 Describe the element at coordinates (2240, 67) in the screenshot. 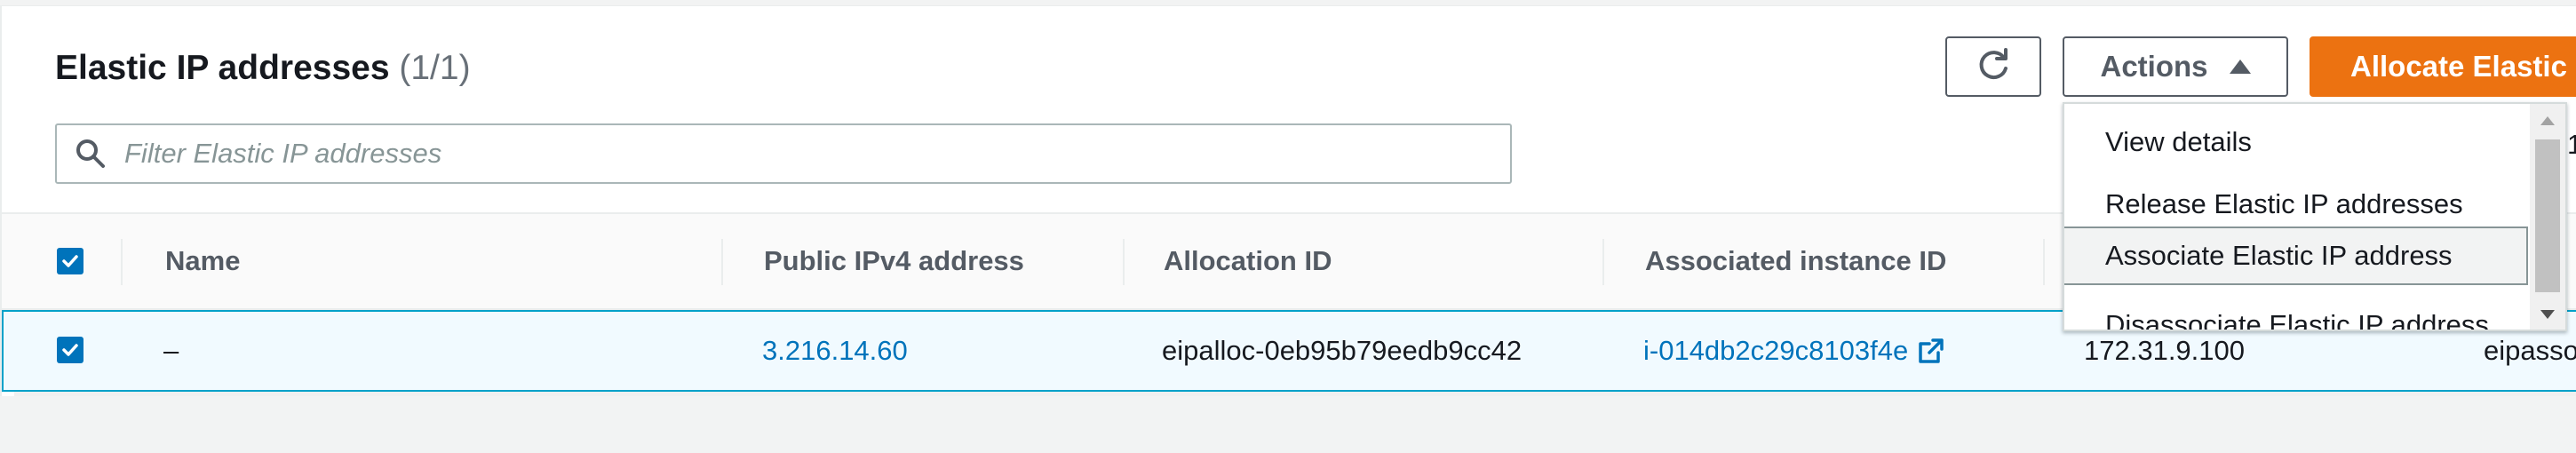

I see `caret-up-icon` at that location.